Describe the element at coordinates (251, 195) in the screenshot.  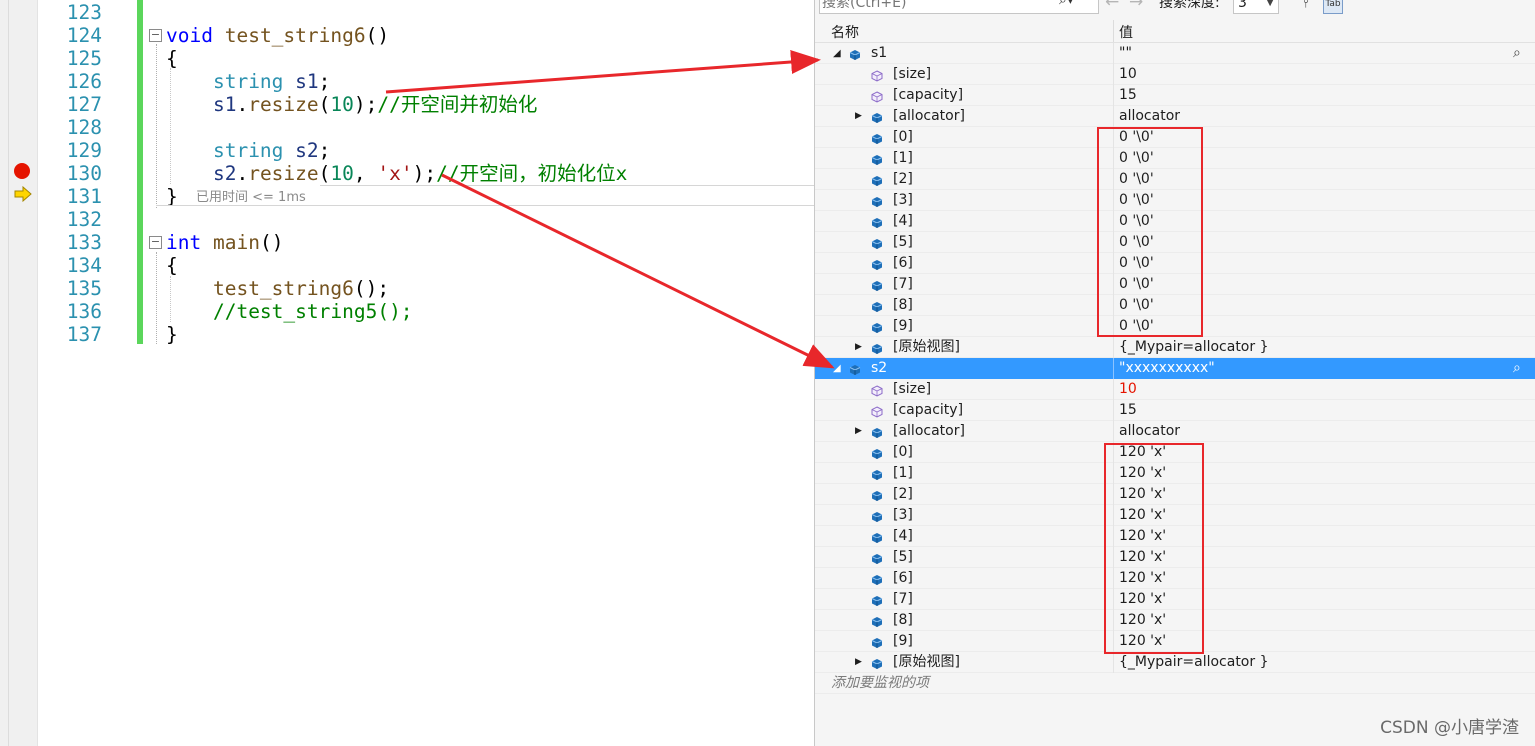
I see `perf-tip-elapsed: 已用时间 <= 1ms` at that location.